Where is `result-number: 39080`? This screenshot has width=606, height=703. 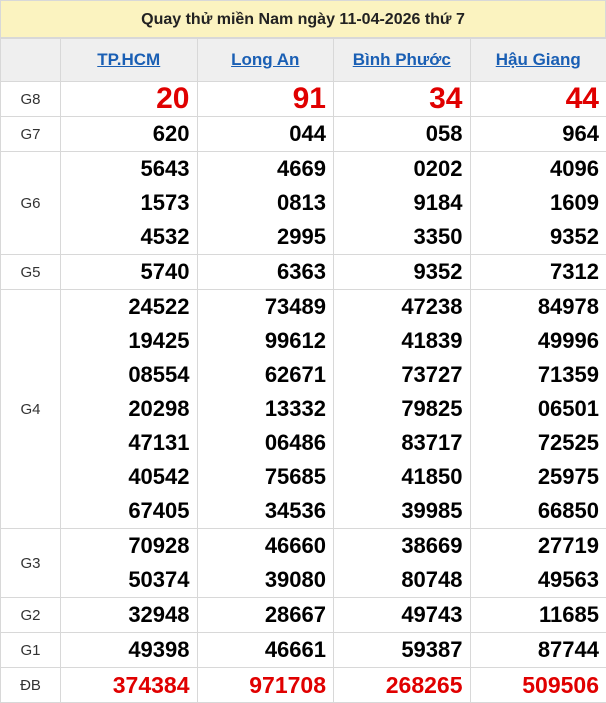 result-number: 39080 is located at coordinates (262, 580).